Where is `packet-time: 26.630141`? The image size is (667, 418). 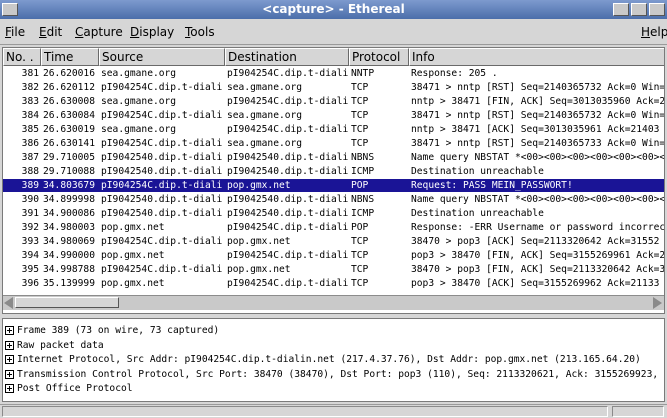 packet-time: 26.630141 is located at coordinates (69, 143).